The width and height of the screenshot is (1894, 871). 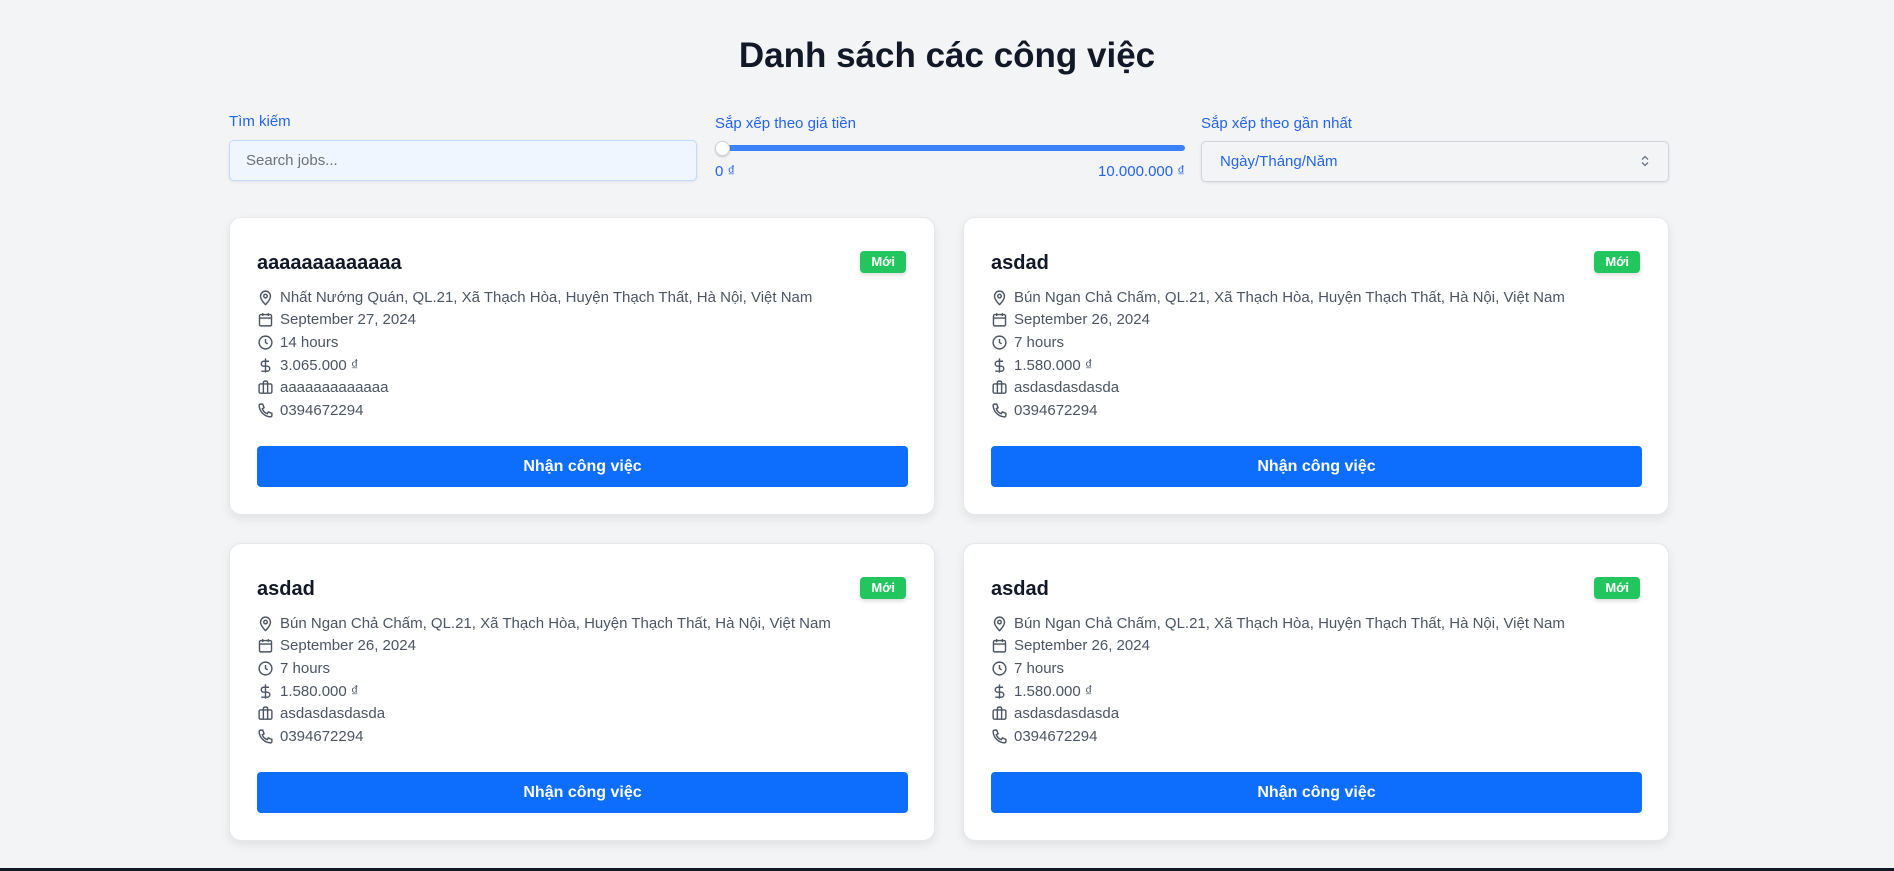 What do you see at coordinates (534, 387) in the screenshot?
I see `job-description-row: aaaaaaaaaaaaa` at bounding box center [534, 387].